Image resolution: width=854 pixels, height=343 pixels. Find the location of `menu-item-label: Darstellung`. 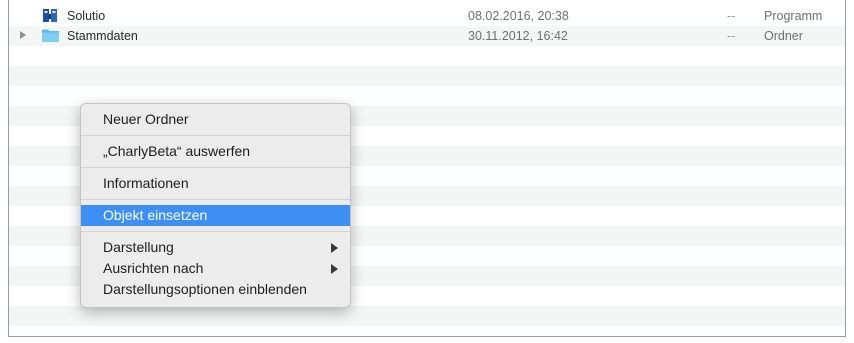

menu-item-label: Darstellung is located at coordinates (138, 247).